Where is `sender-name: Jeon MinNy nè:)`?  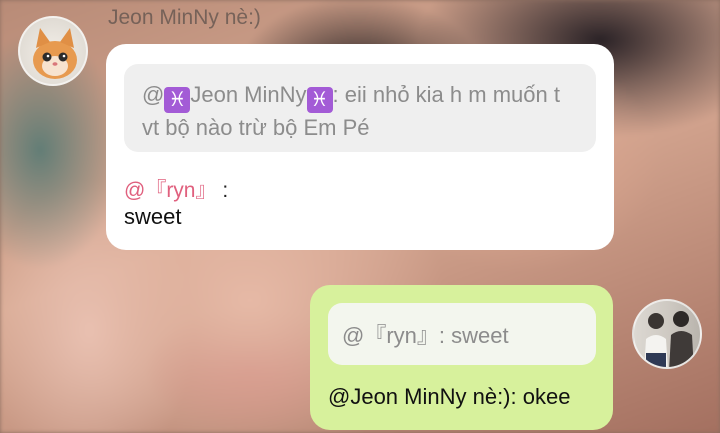 sender-name: Jeon MinNy nè:) is located at coordinates (184, 17).